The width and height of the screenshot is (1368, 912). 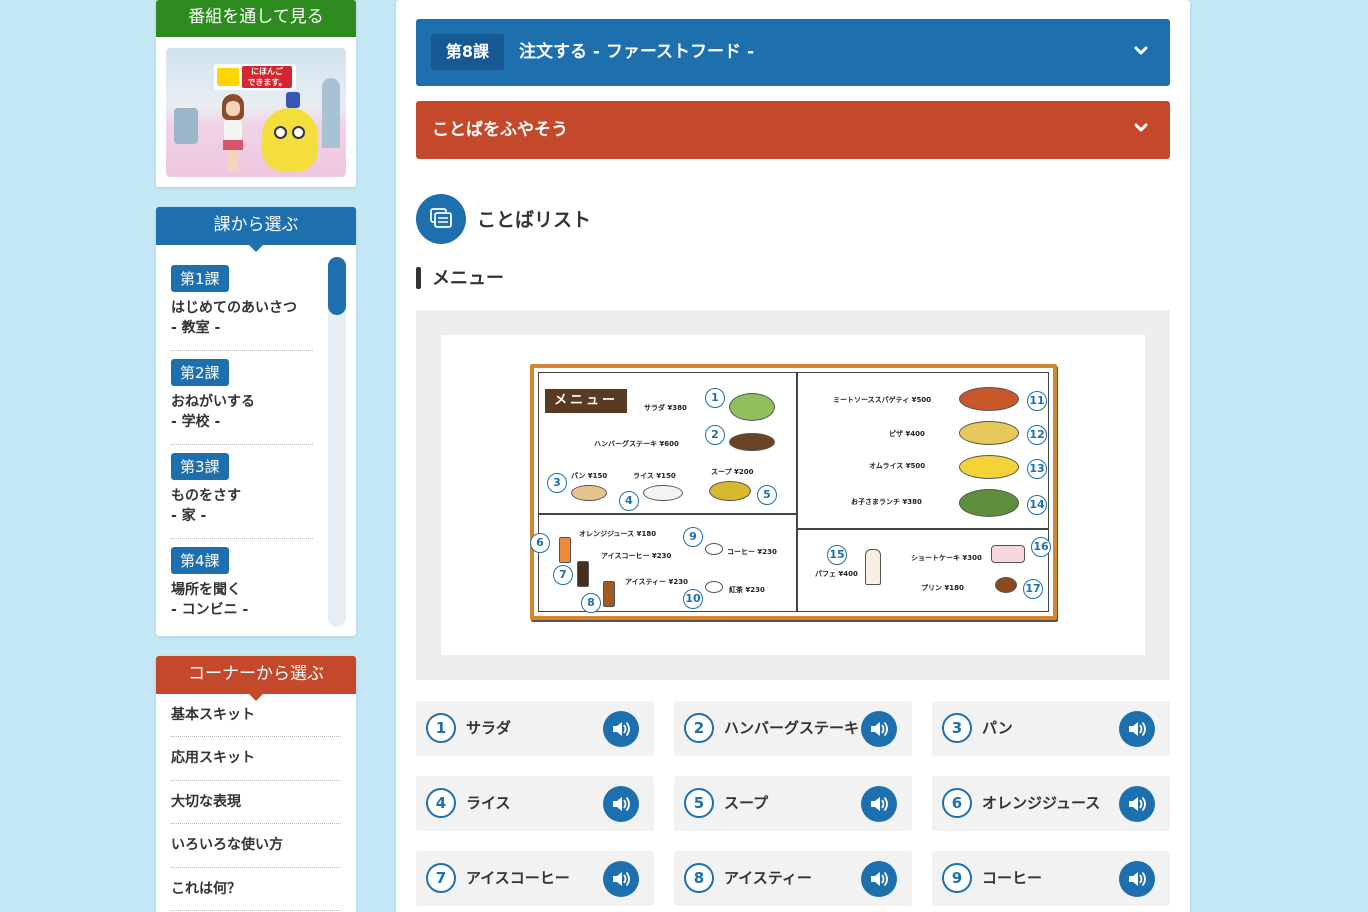 What do you see at coordinates (535, 803) in the screenshot?
I see `word-card: 4 ライス` at bounding box center [535, 803].